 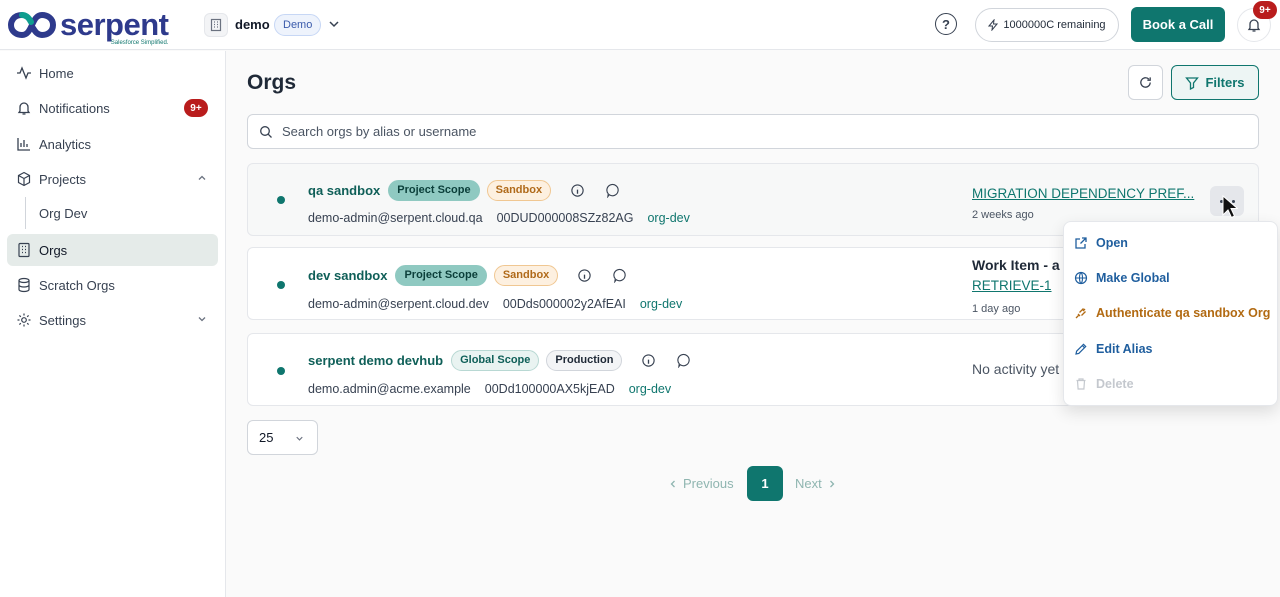 I want to click on menu-item-label: Make Global, so click(x=1133, y=278).